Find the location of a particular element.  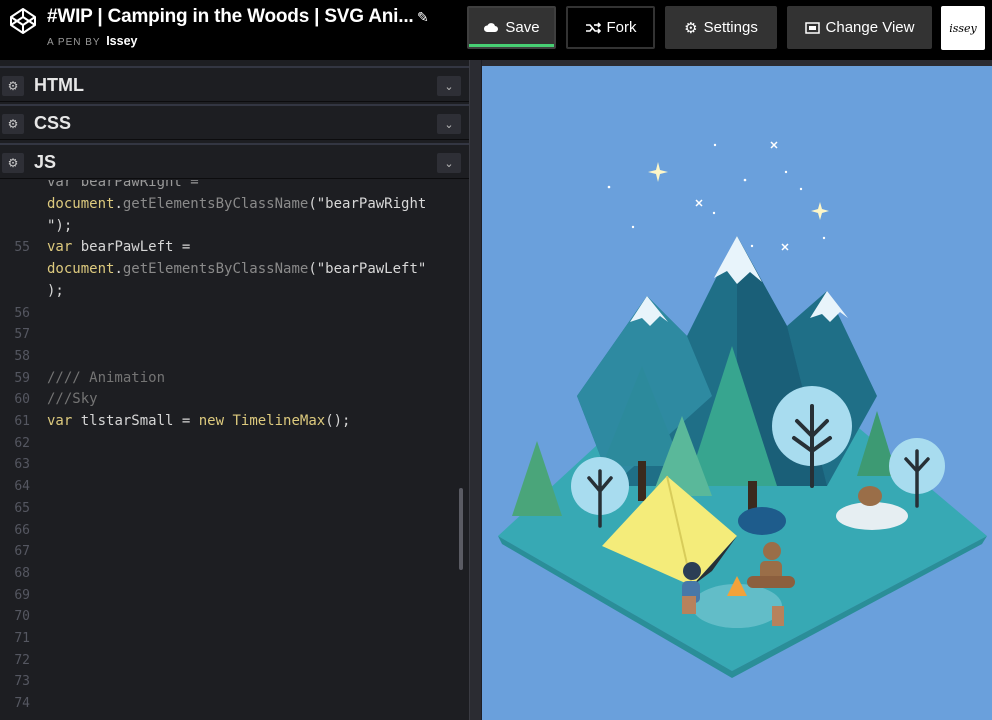

line-number: 66 is located at coordinates (22, 530).